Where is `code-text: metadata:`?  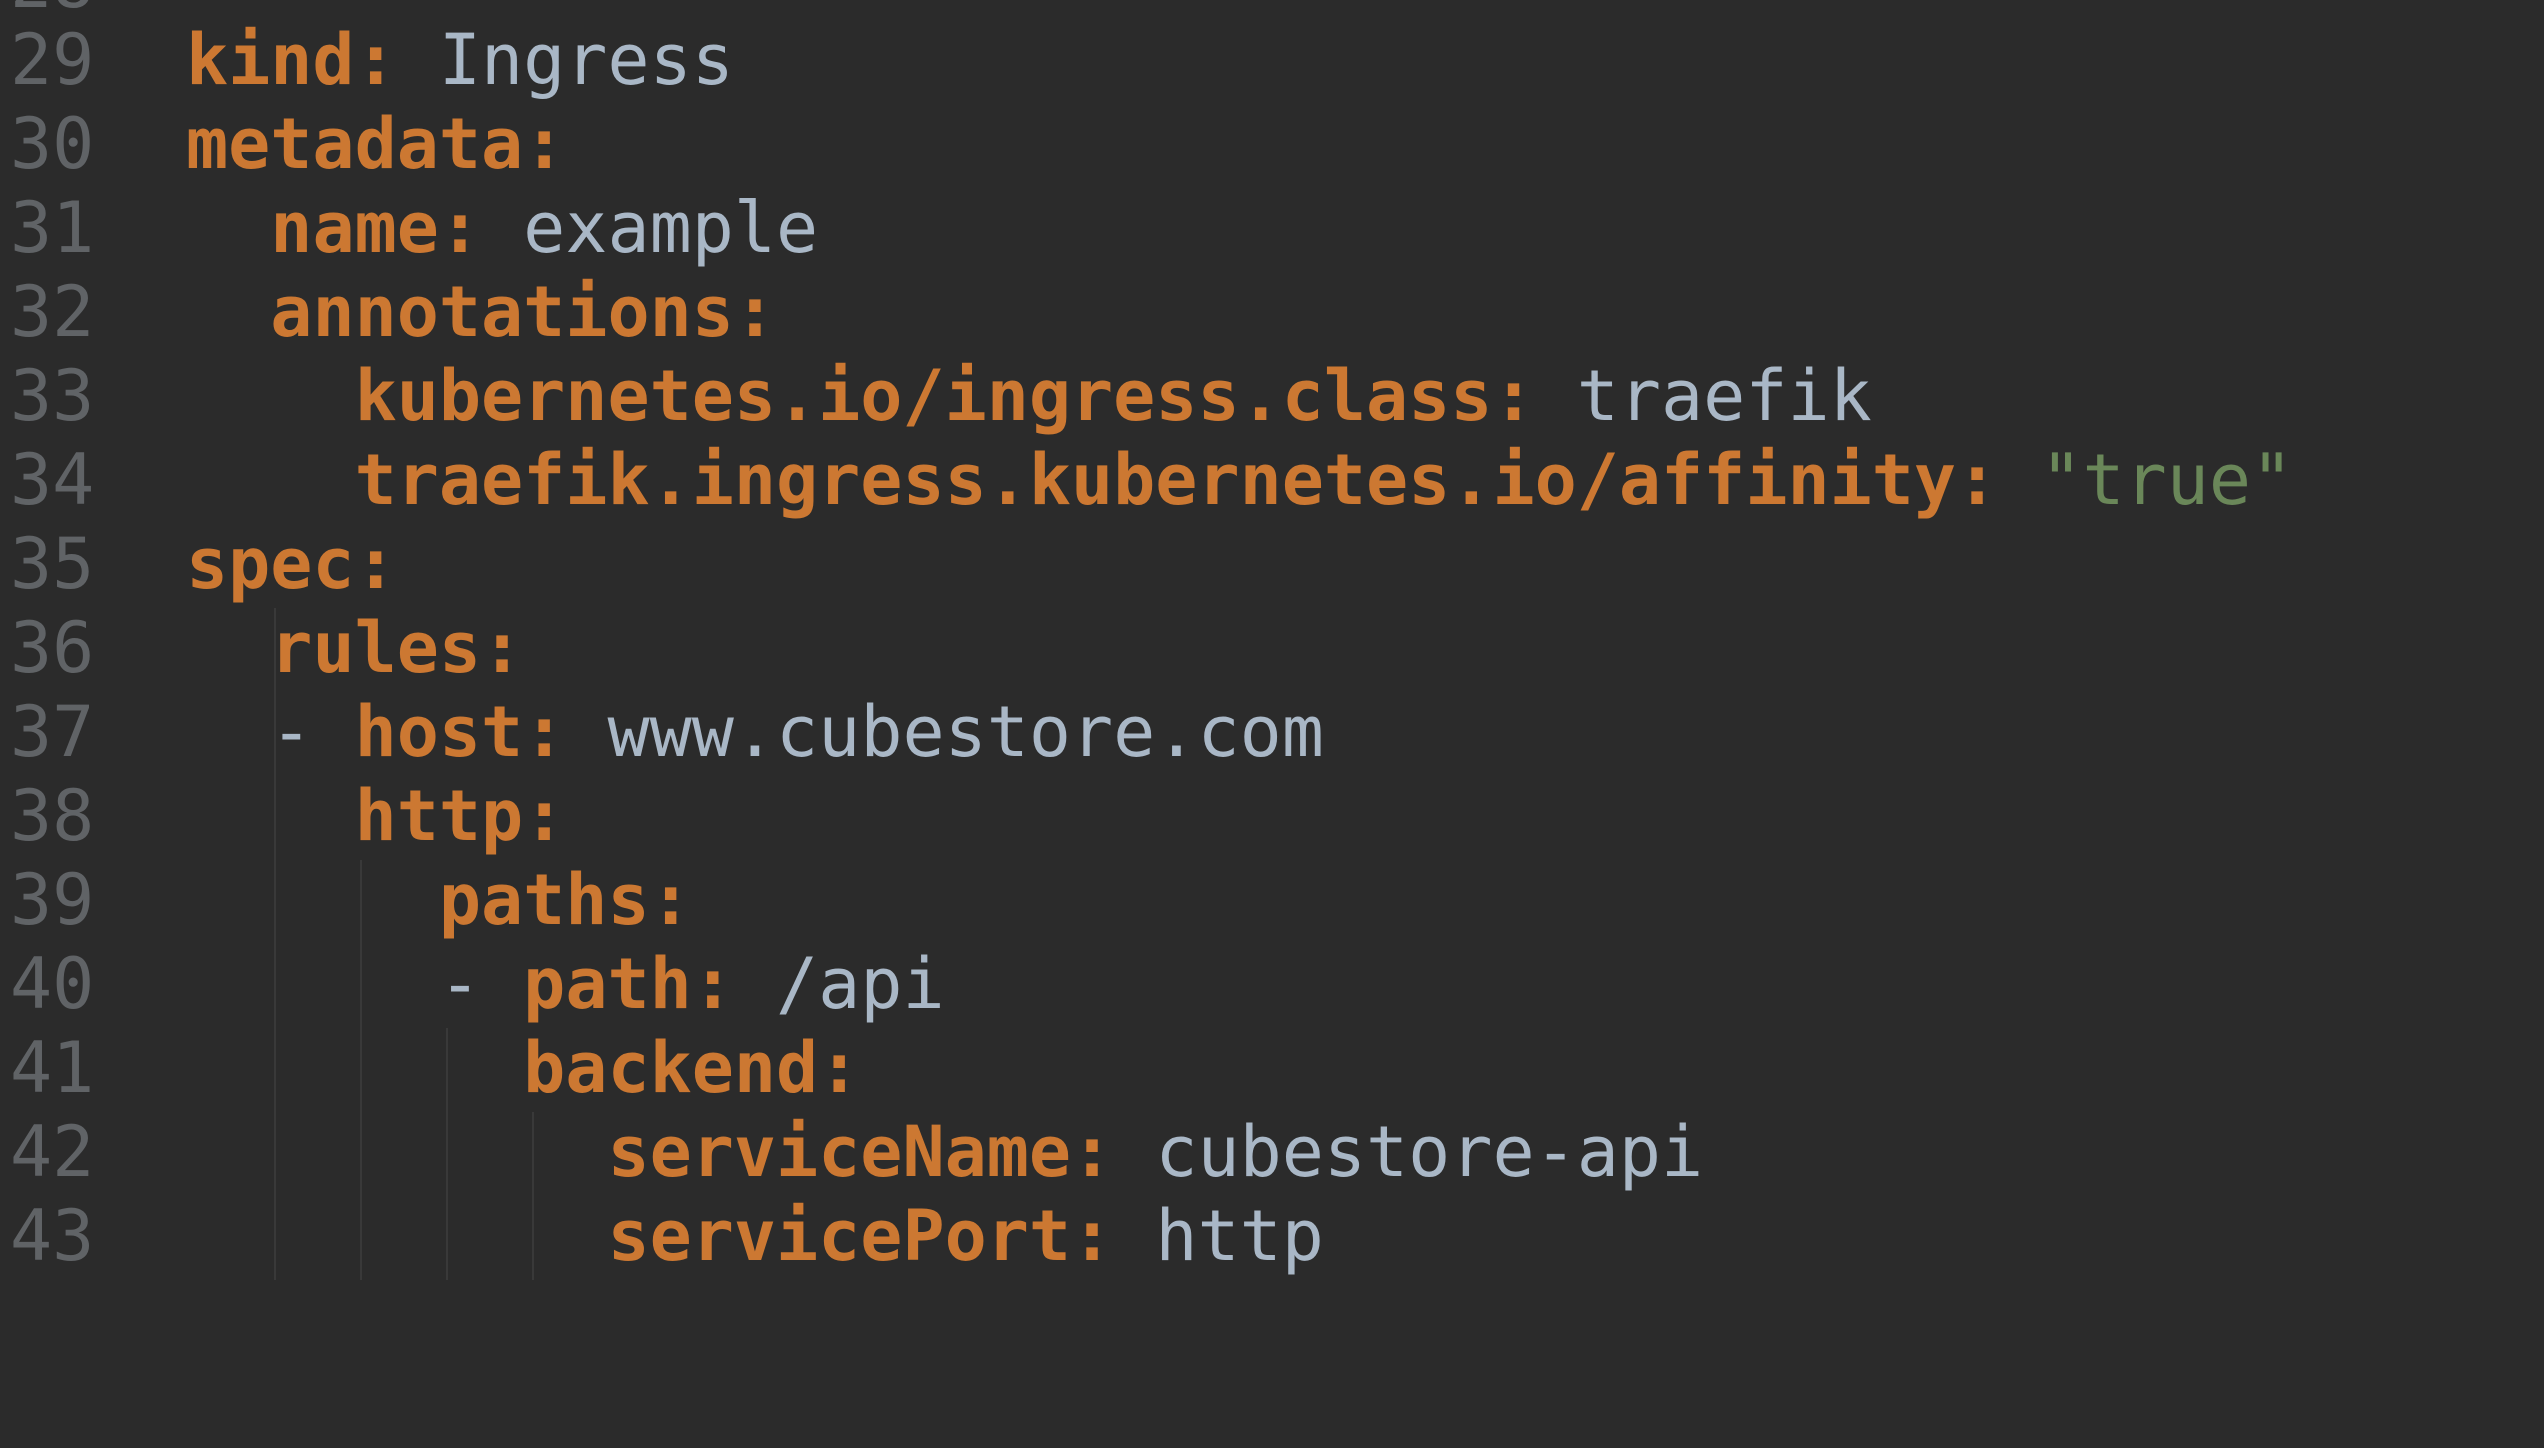
code-text: metadata: is located at coordinates (375, 144).